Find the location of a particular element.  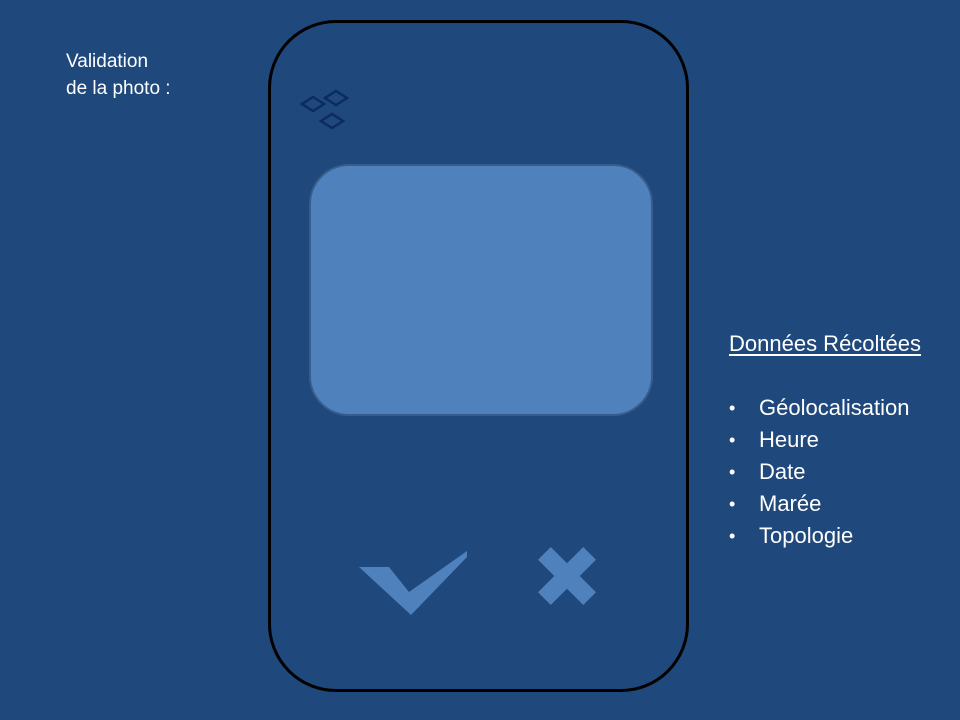

close-x-icon is located at coordinates (567, 576).